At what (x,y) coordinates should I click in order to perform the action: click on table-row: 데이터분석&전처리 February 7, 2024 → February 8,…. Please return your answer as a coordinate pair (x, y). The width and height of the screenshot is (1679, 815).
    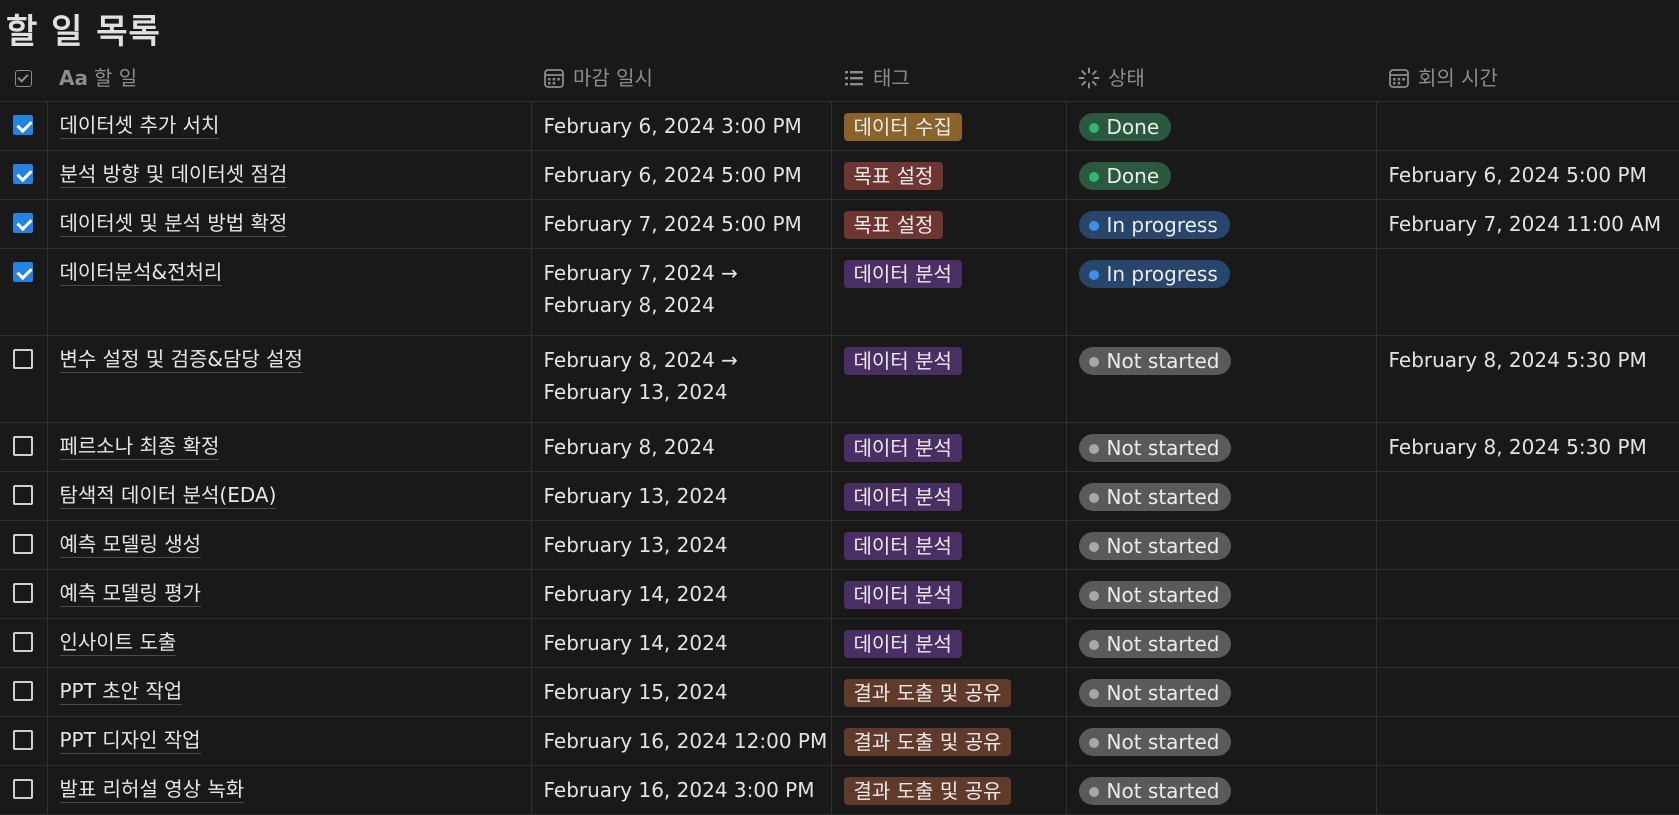
    Looking at the image, I should click on (839, 292).